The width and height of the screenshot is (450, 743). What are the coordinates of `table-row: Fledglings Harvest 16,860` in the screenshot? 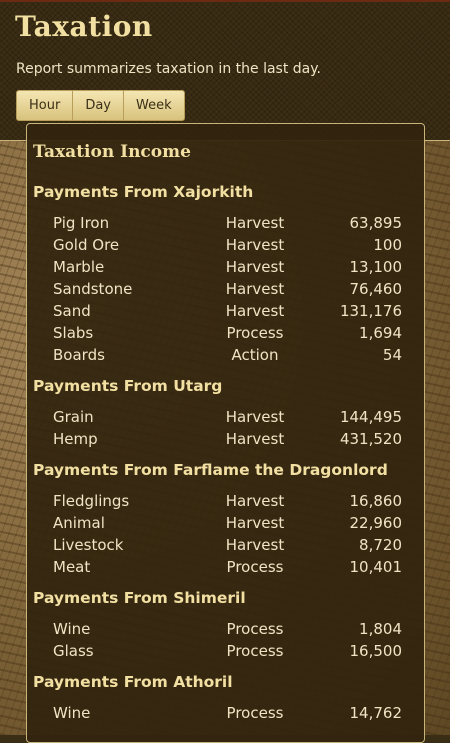 It's located at (226, 503).